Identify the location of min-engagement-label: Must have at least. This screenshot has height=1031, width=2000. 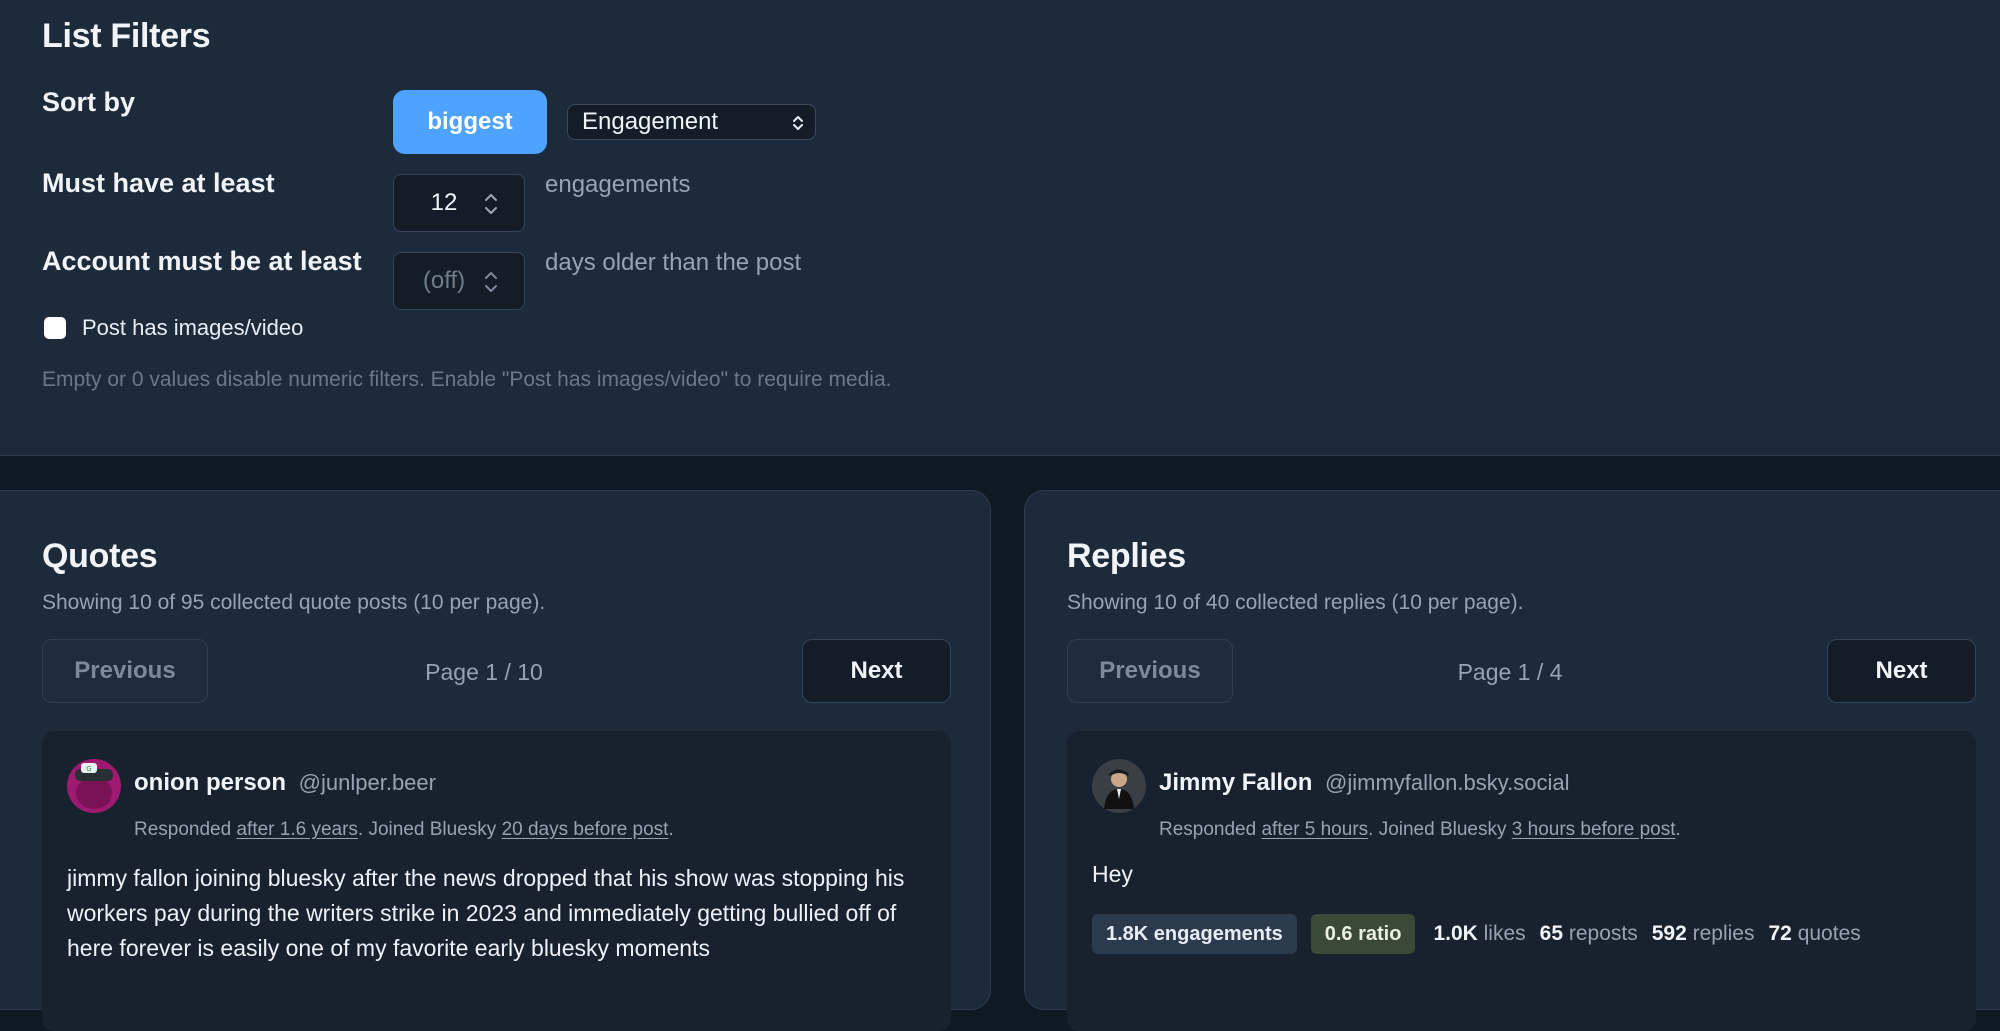
(158, 183).